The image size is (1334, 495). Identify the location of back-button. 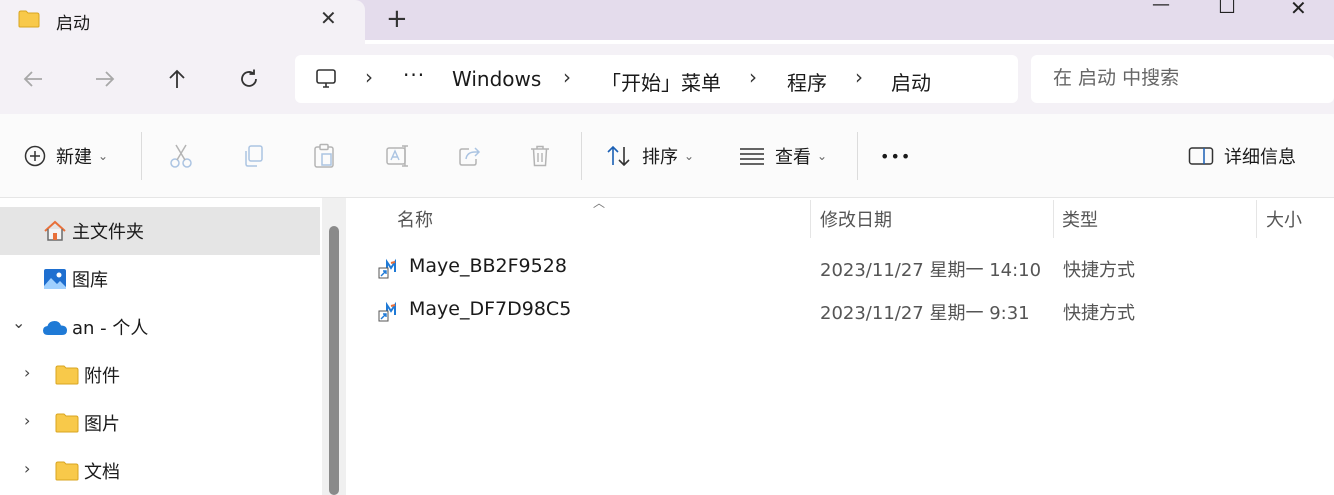
(33, 79).